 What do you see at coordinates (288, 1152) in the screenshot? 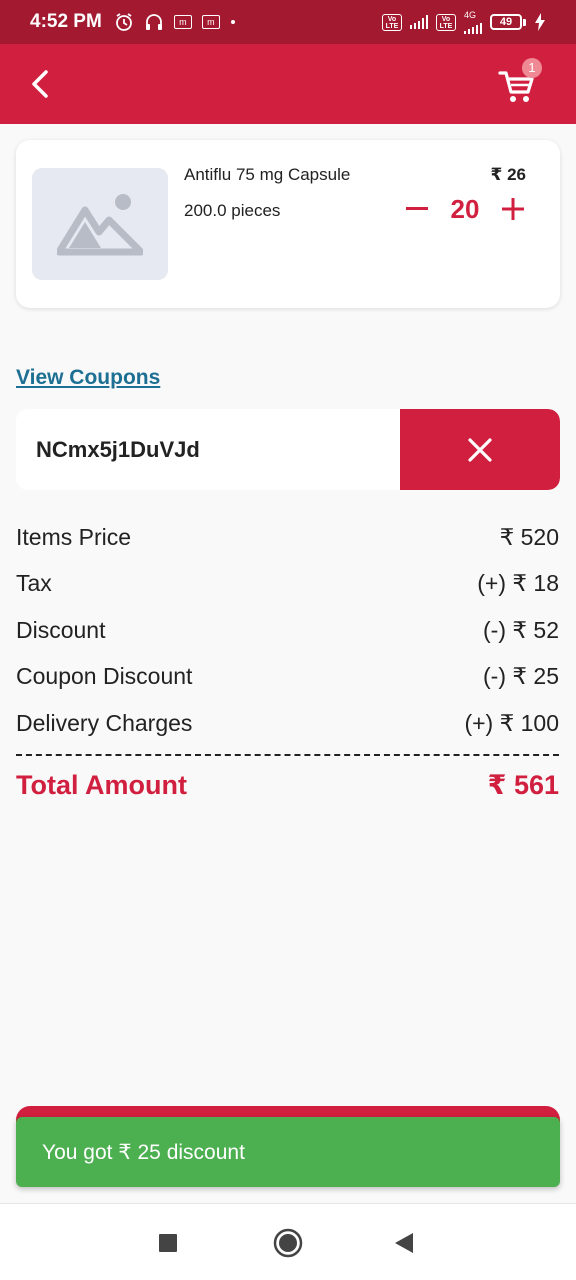
I see `discount-snackbar: You got ₹ 25 discount` at bounding box center [288, 1152].